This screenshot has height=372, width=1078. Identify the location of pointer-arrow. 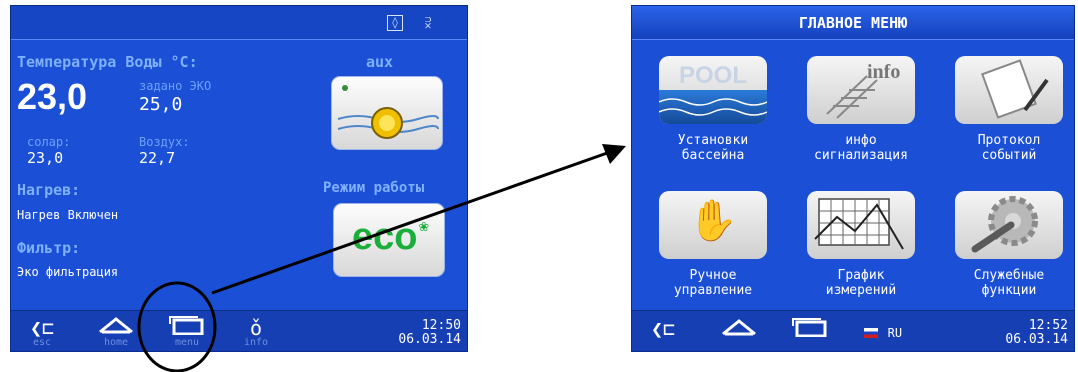
(411, 222).